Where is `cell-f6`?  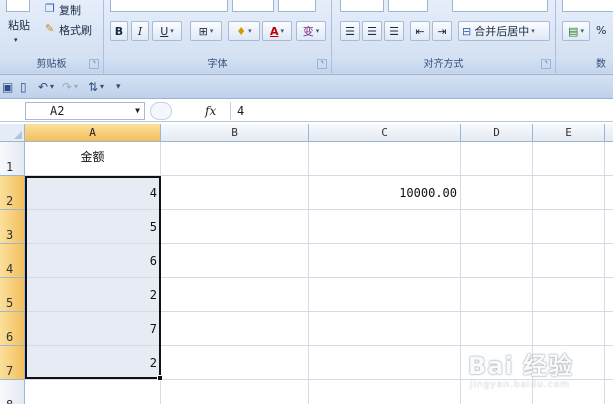
cell-f6 is located at coordinates (609, 329).